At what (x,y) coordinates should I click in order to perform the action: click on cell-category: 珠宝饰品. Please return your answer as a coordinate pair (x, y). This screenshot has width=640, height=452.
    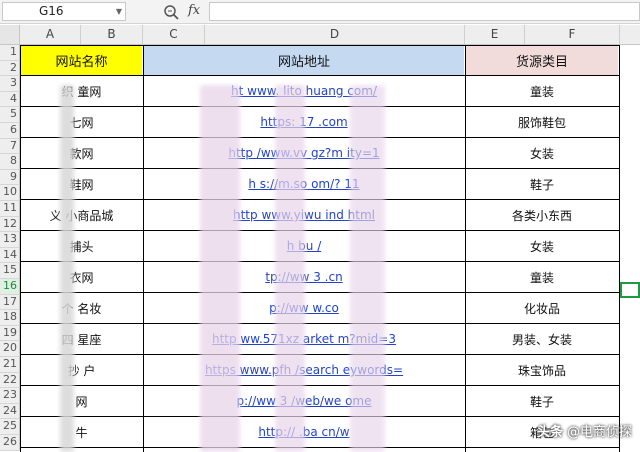
    Looking at the image, I should click on (542, 370).